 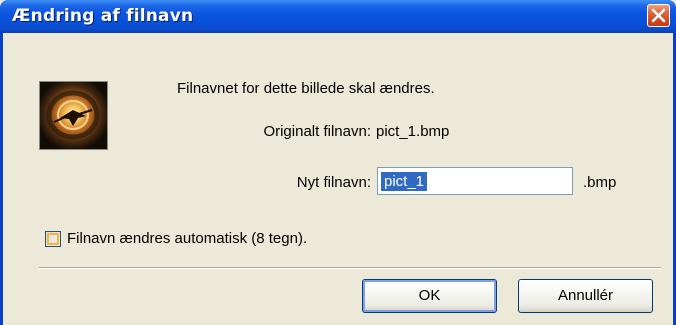 I want to click on close-icon, so click(x=658, y=15).